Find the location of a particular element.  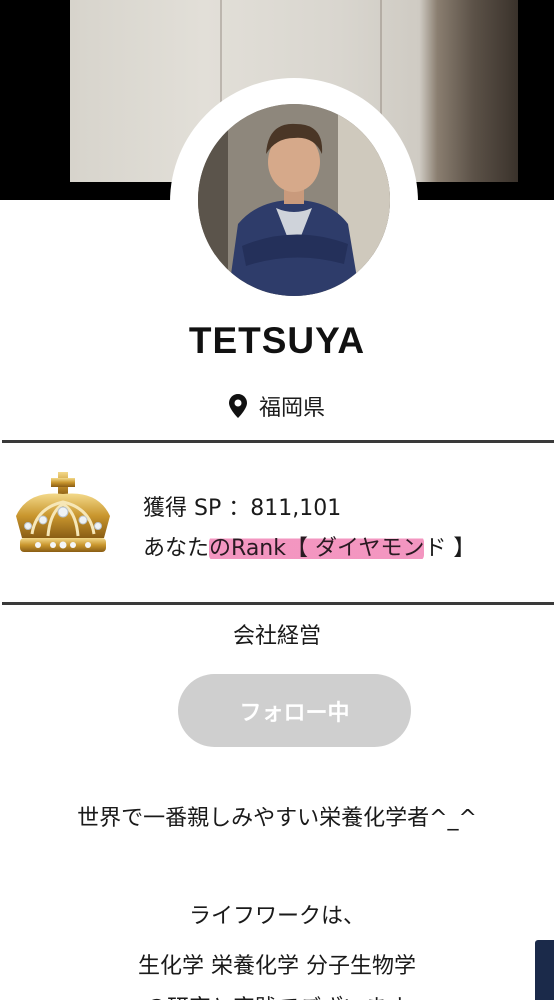

avatar is located at coordinates (294, 200).